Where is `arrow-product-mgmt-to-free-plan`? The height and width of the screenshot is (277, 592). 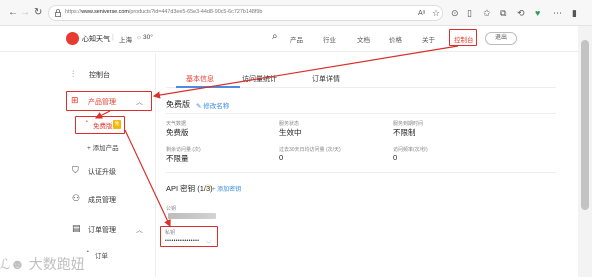
arrow-product-mgmt-to-free-plan is located at coordinates (102, 114).